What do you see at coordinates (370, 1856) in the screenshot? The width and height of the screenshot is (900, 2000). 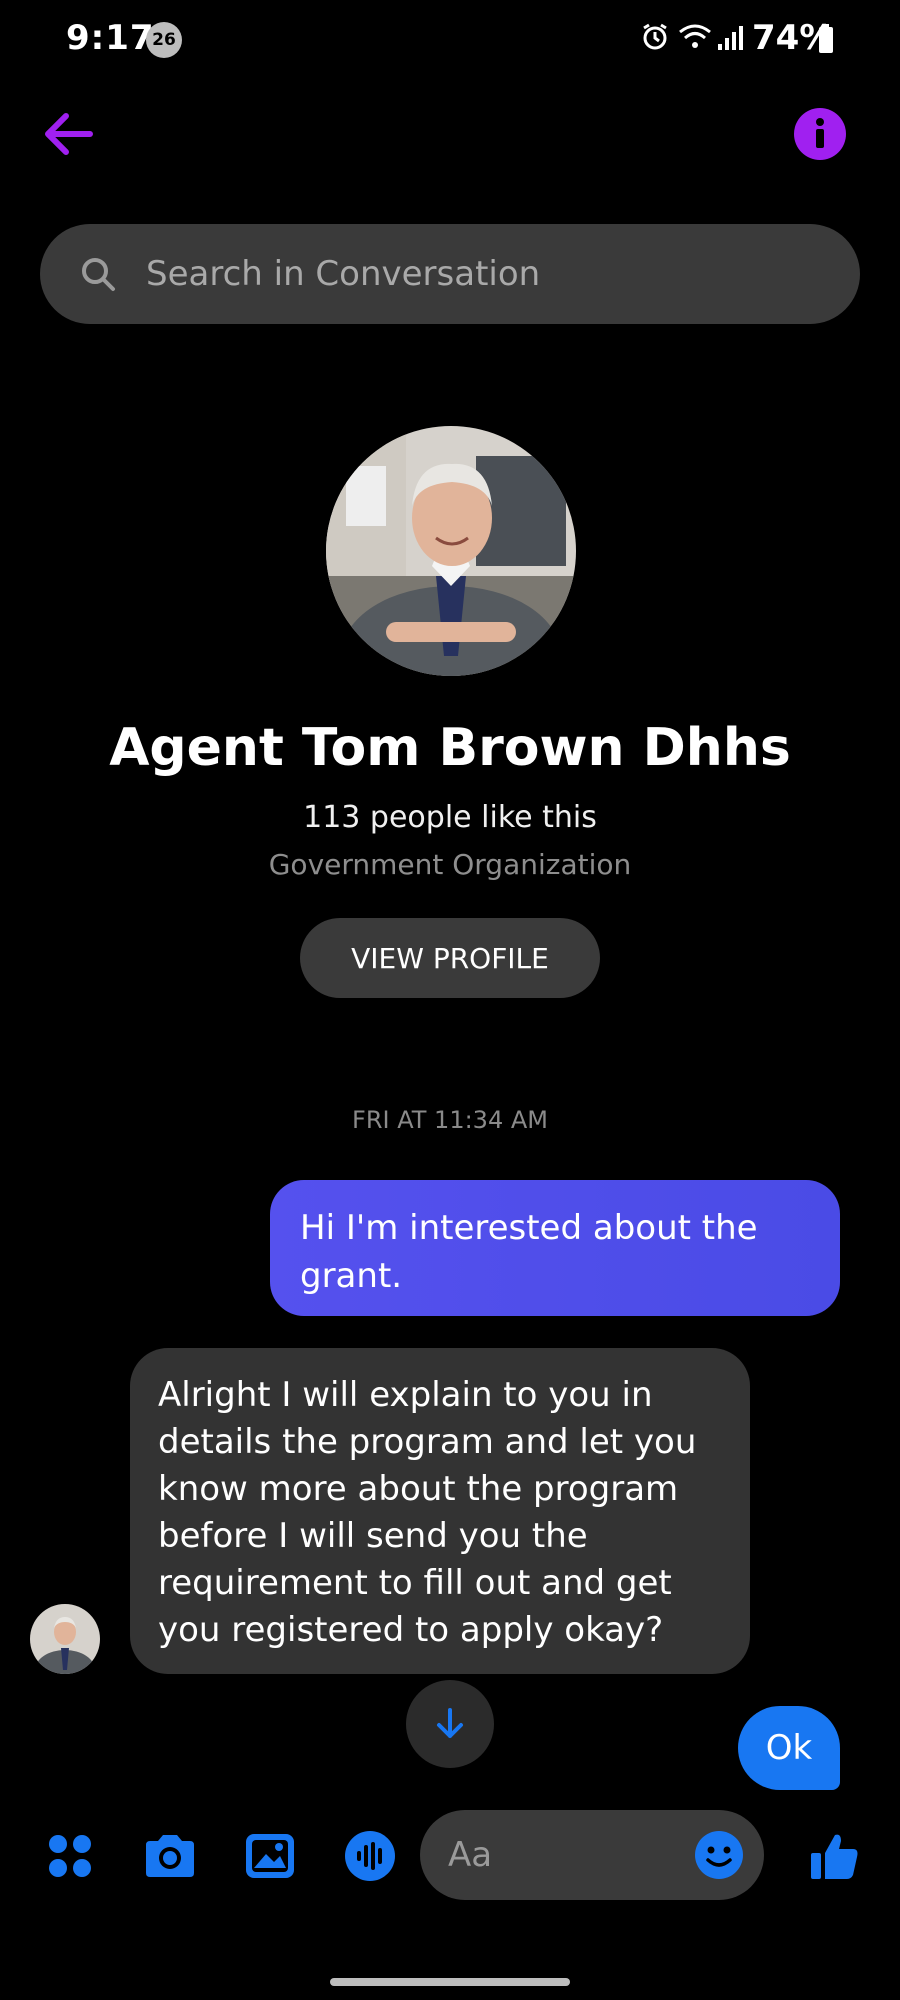 I see `voice-icon` at bounding box center [370, 1856].